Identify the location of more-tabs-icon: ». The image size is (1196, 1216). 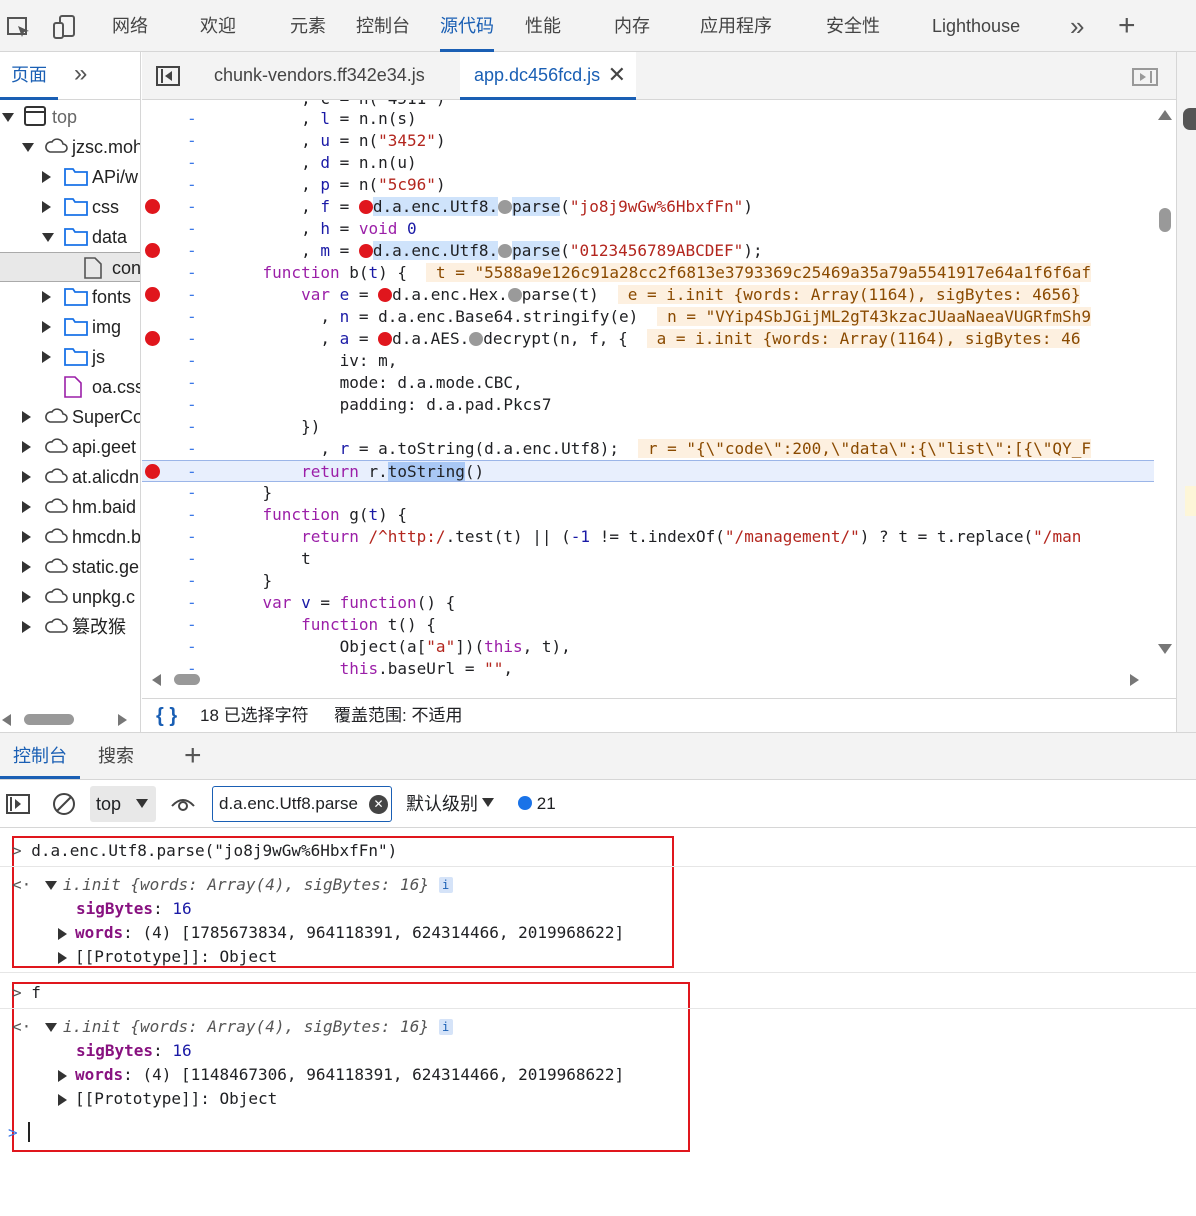
(1083, 26).